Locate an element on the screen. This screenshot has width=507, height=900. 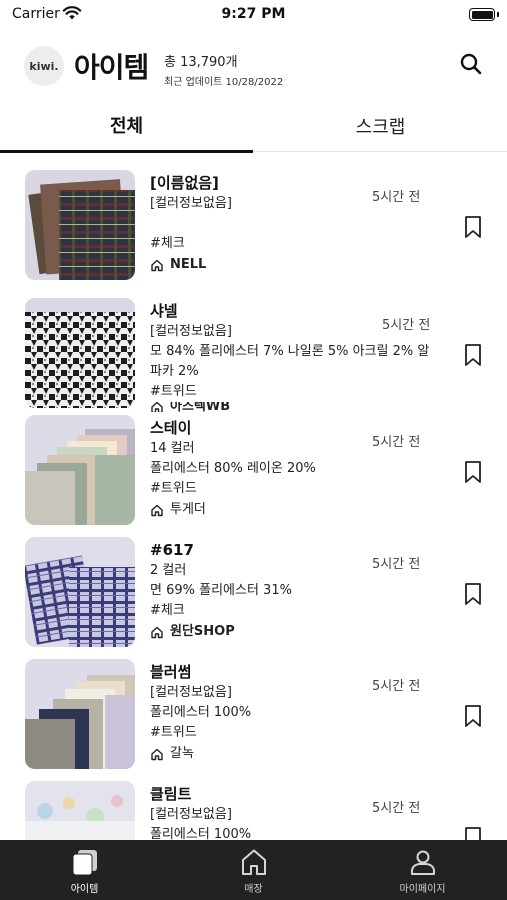
list-item: [이름없음] [컬러정보없음] #체크 NELL 5시간 전 is located at coordinates (253, 220).